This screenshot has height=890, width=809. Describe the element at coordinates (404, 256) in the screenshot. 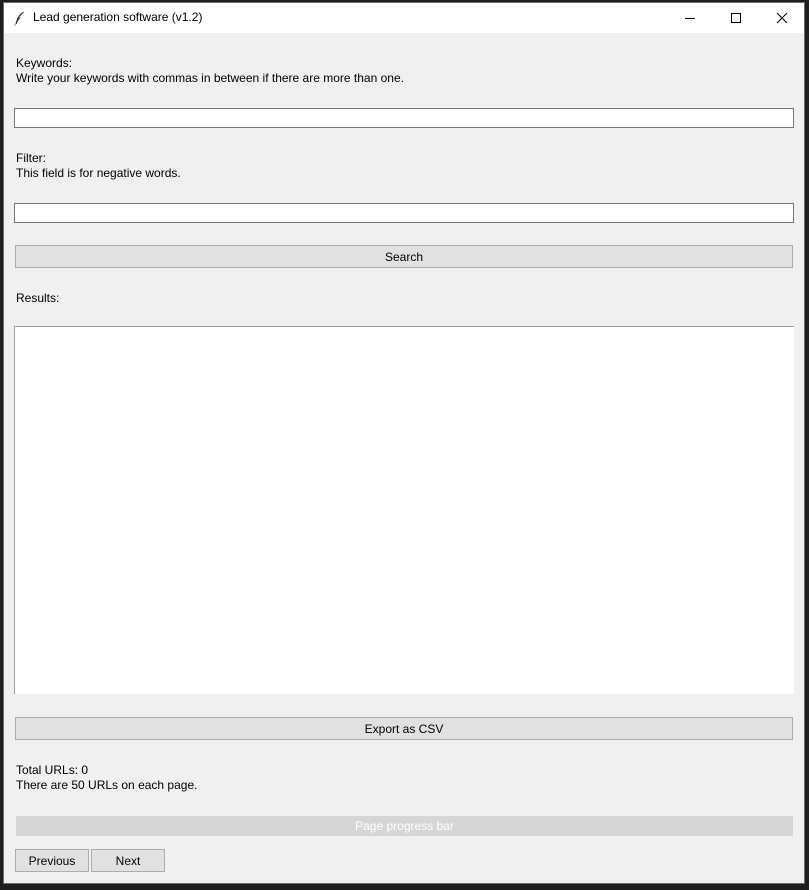

I see `search-button: Search` at that location.